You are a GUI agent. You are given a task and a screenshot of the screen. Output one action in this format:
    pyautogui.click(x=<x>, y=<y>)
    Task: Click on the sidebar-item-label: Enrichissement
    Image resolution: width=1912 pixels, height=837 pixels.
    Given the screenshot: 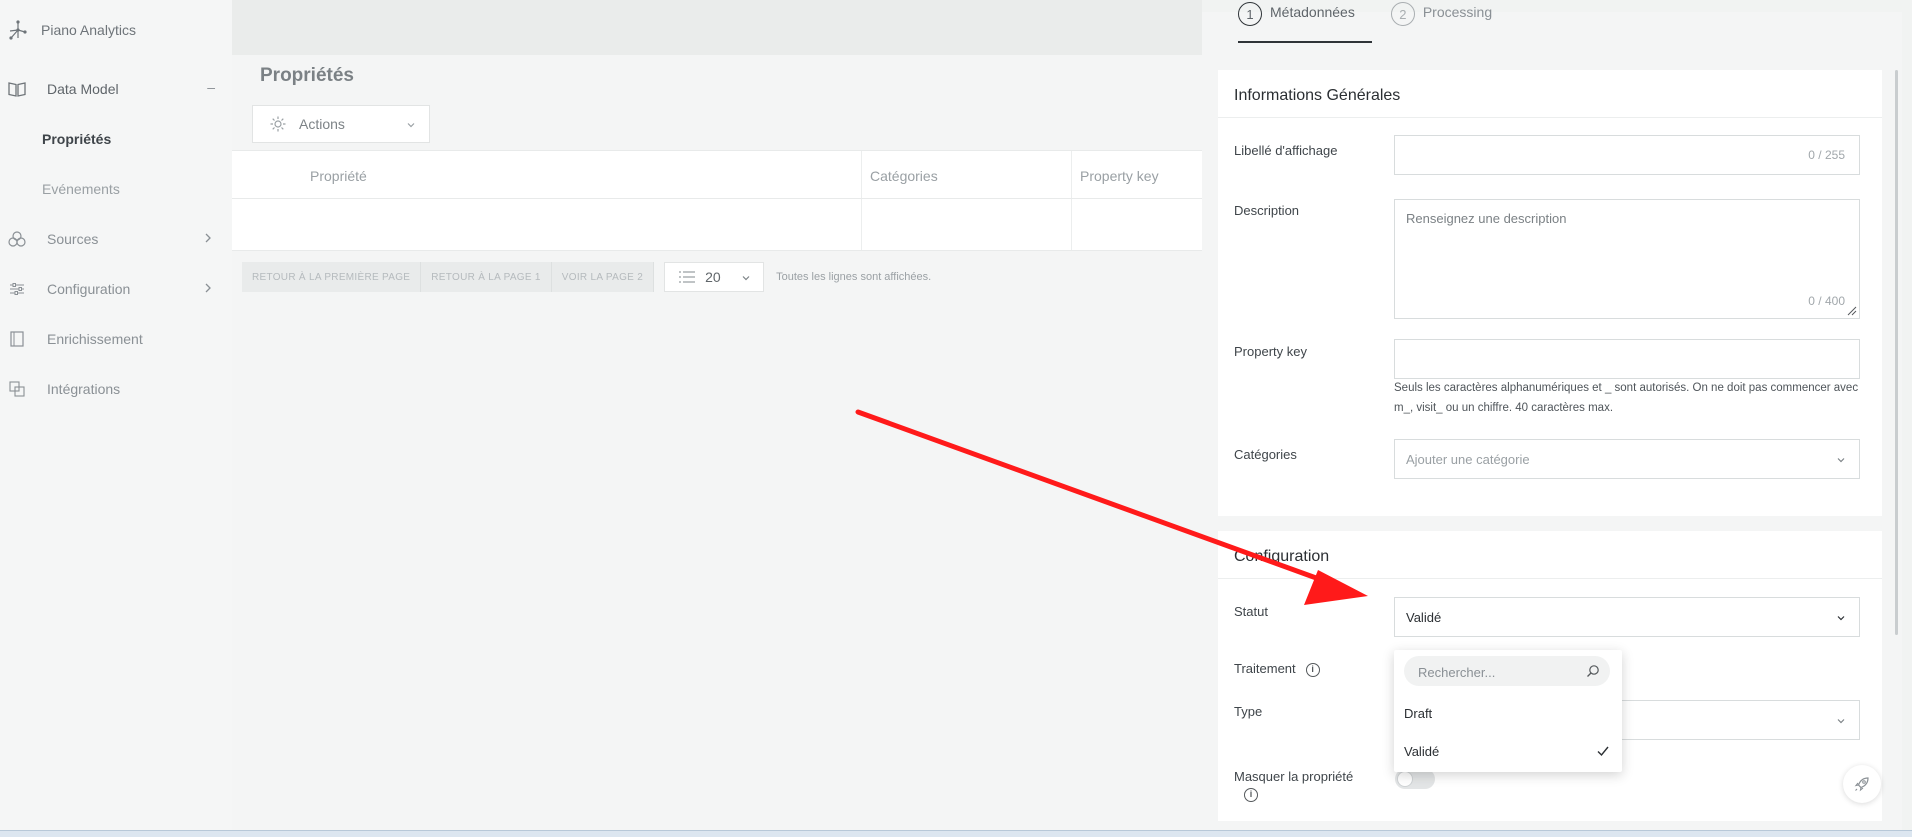 What is the action you would take?
    pyautogui.click(x=95, y=339)
    